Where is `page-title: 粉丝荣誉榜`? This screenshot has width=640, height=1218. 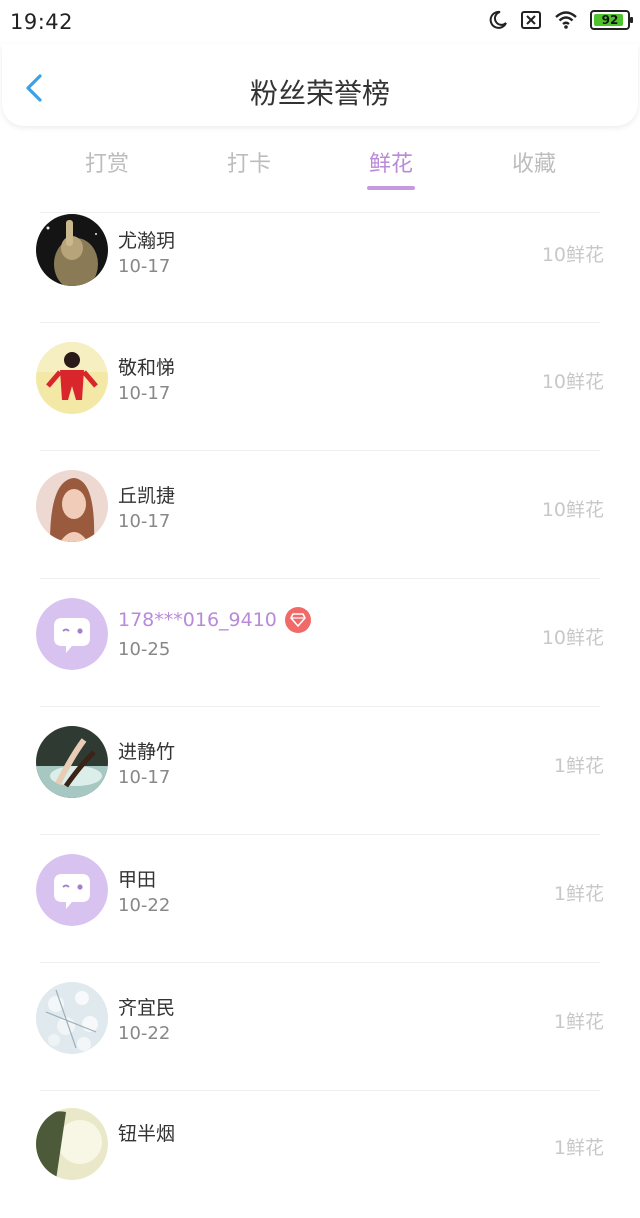 page-title: 粉丝荣誉榜 is located at coordinates (319, 93).